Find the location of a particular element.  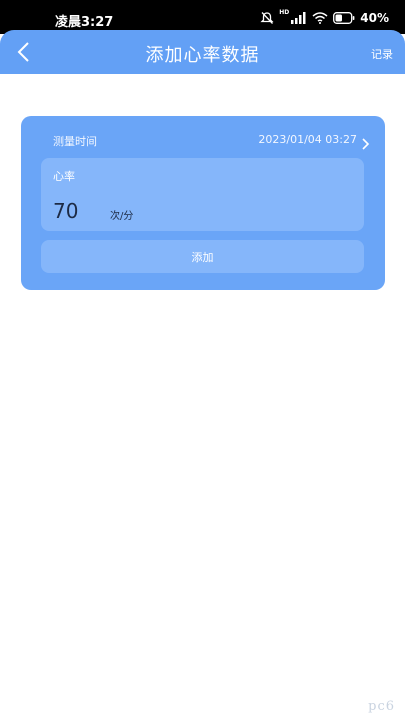

page-title: 添加心率数据 is located at coordinates (202, 55).